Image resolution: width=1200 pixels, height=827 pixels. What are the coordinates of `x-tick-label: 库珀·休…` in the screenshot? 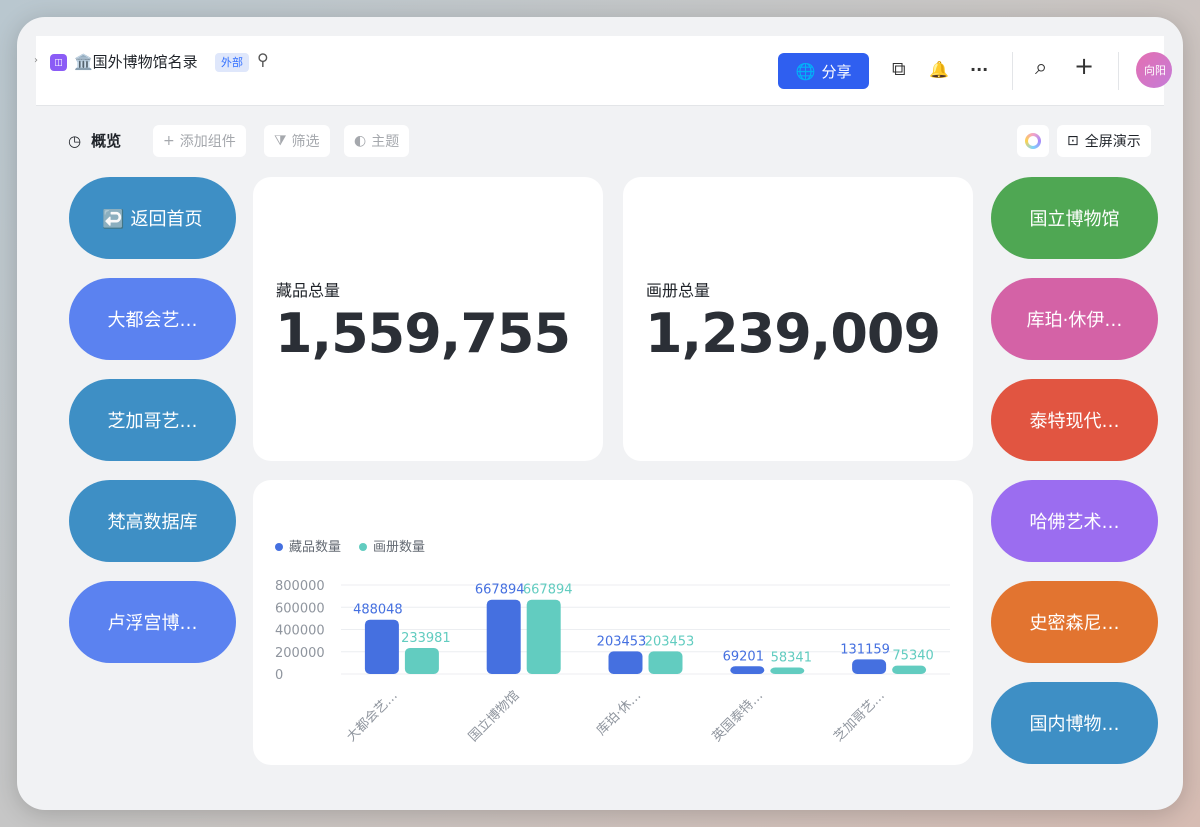 It's located at (618, 713).